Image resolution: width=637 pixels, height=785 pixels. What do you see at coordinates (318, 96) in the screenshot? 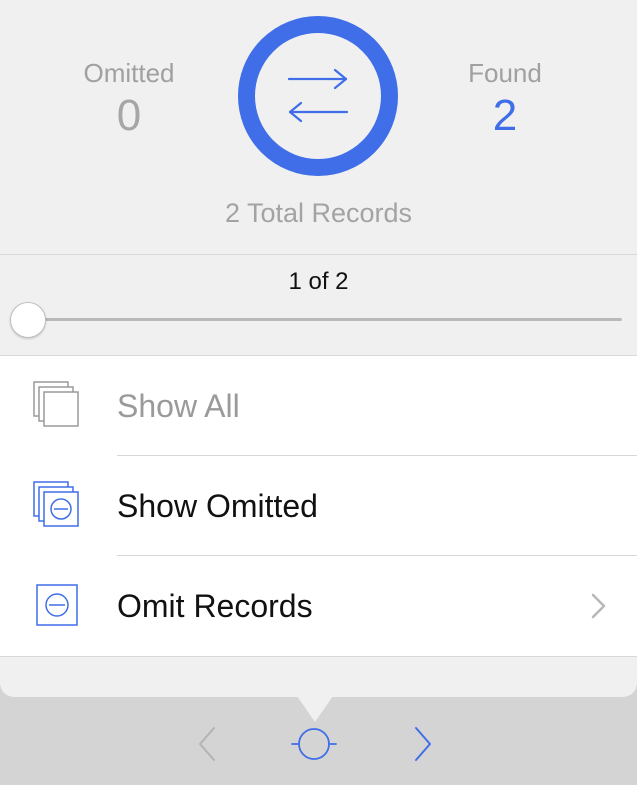
I see `swap-found-omitted-icon` at bounding box center [318, 96].